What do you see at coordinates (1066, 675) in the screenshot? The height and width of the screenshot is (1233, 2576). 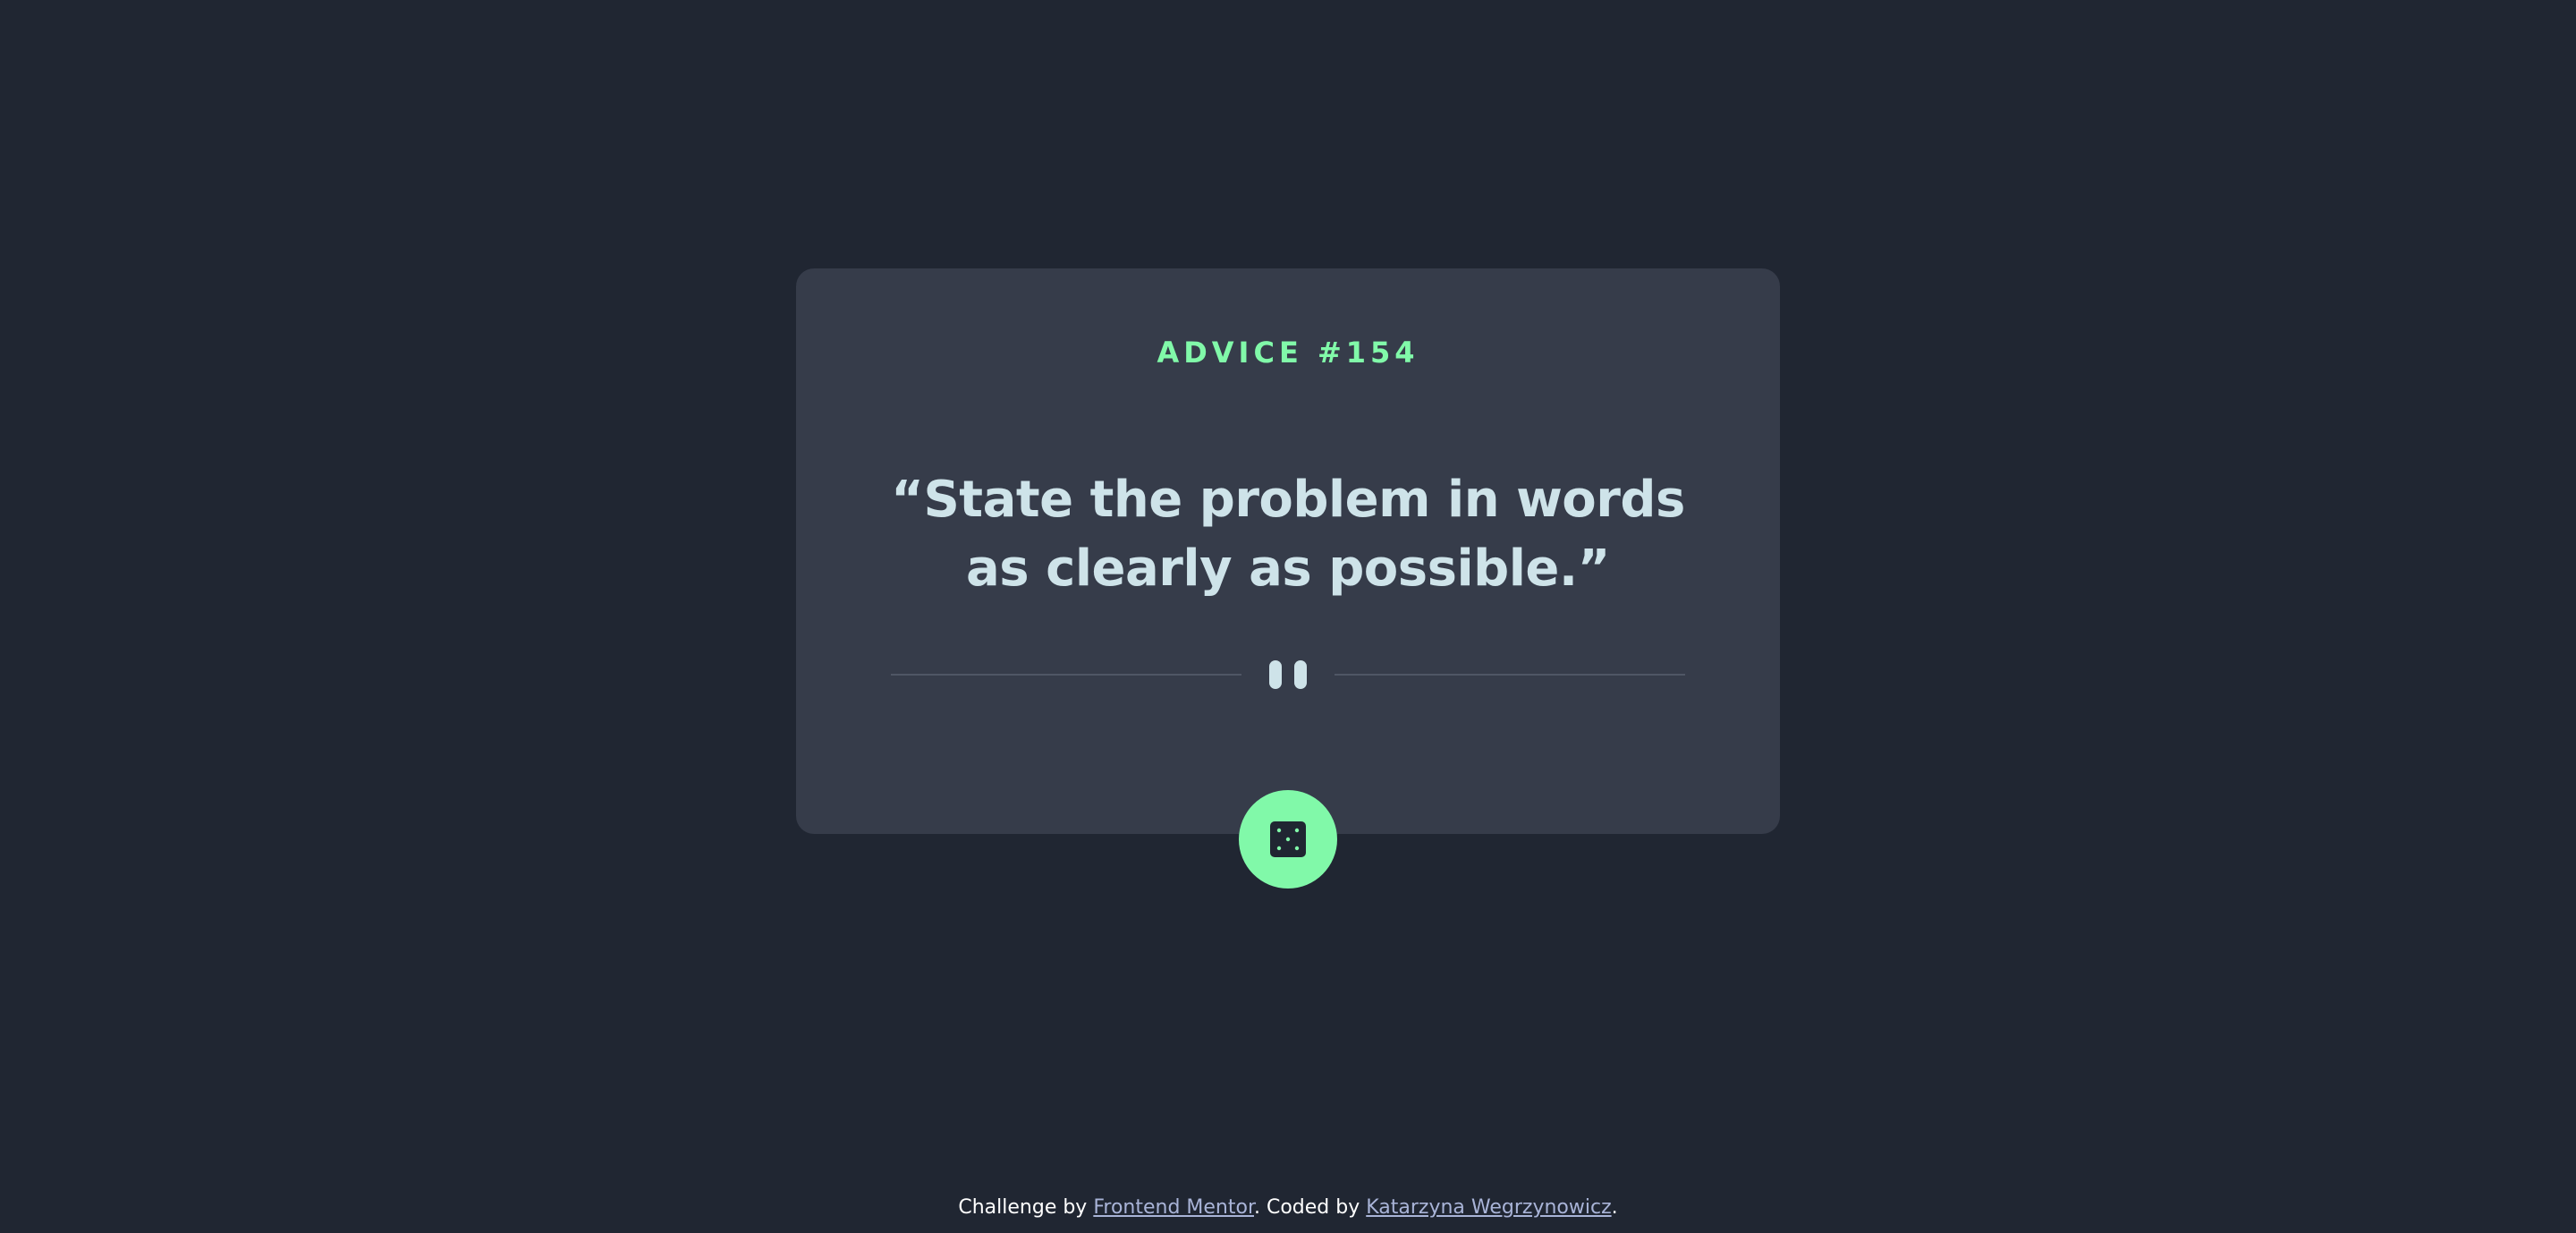 I see `divider-left-line` at bounding box center [1066, 675].